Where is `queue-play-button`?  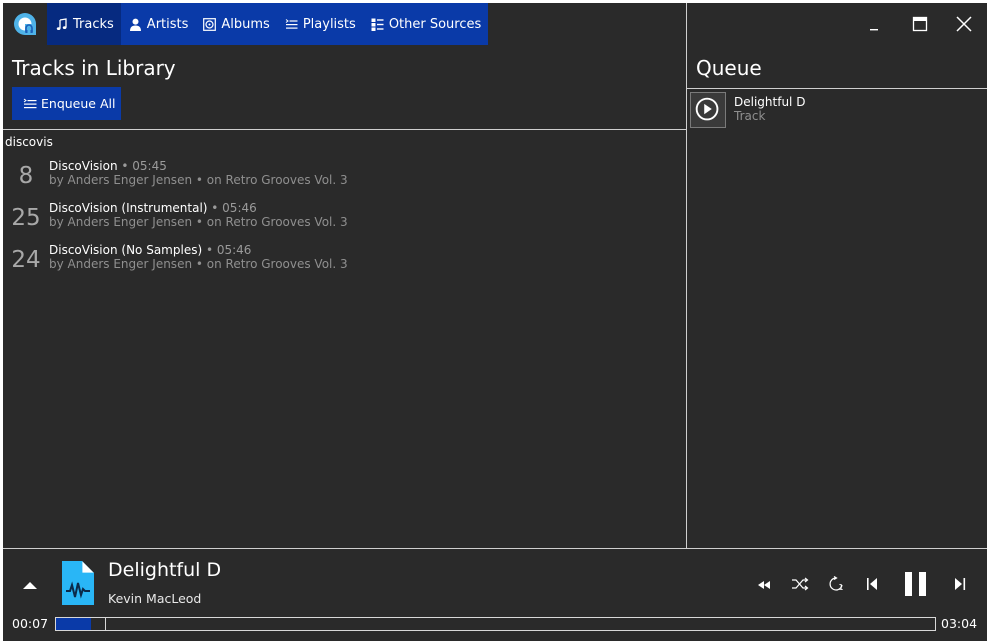
queue-play-button is located at coordinates (708, 110).